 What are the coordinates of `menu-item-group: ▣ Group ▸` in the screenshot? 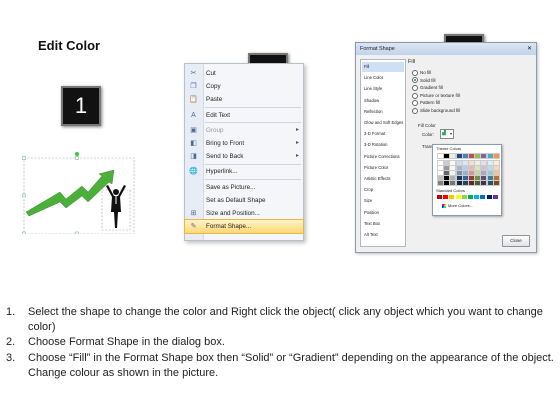 It's located at (244, 130).